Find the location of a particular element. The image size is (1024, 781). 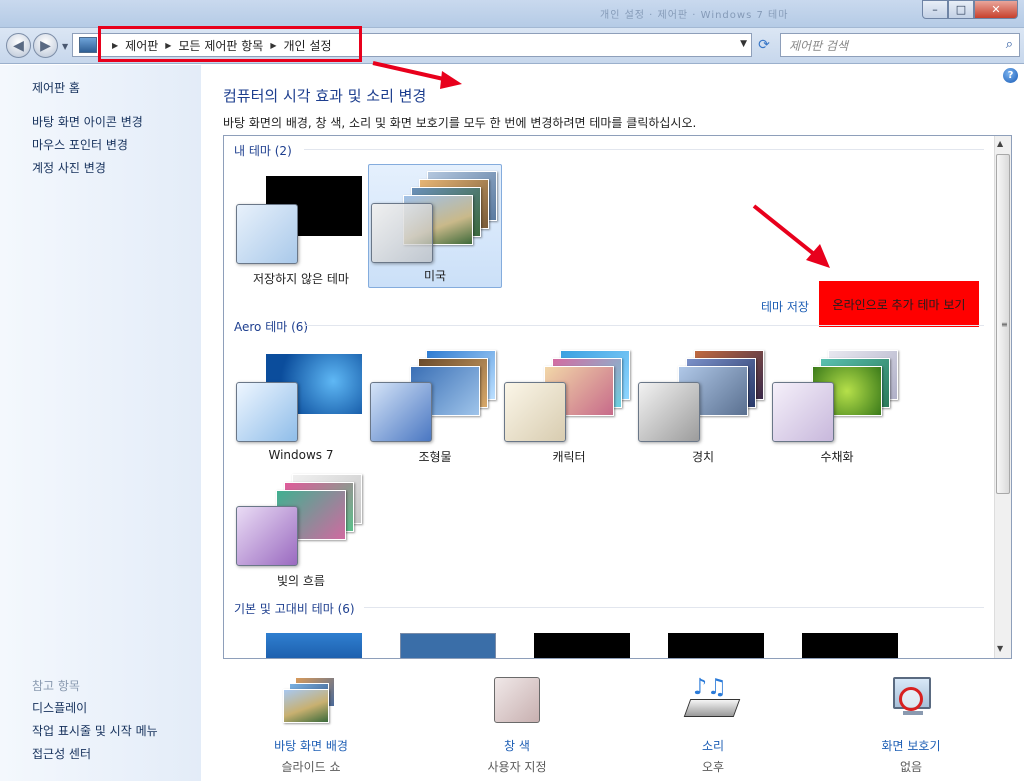

search-icon: ⌕ is located at coordinates (1009, 44).